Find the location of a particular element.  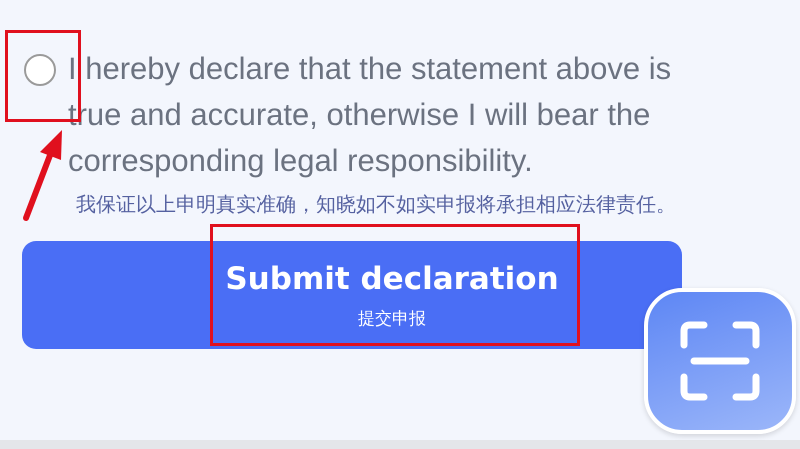

scan-icon is located at coordinates (720, 361).